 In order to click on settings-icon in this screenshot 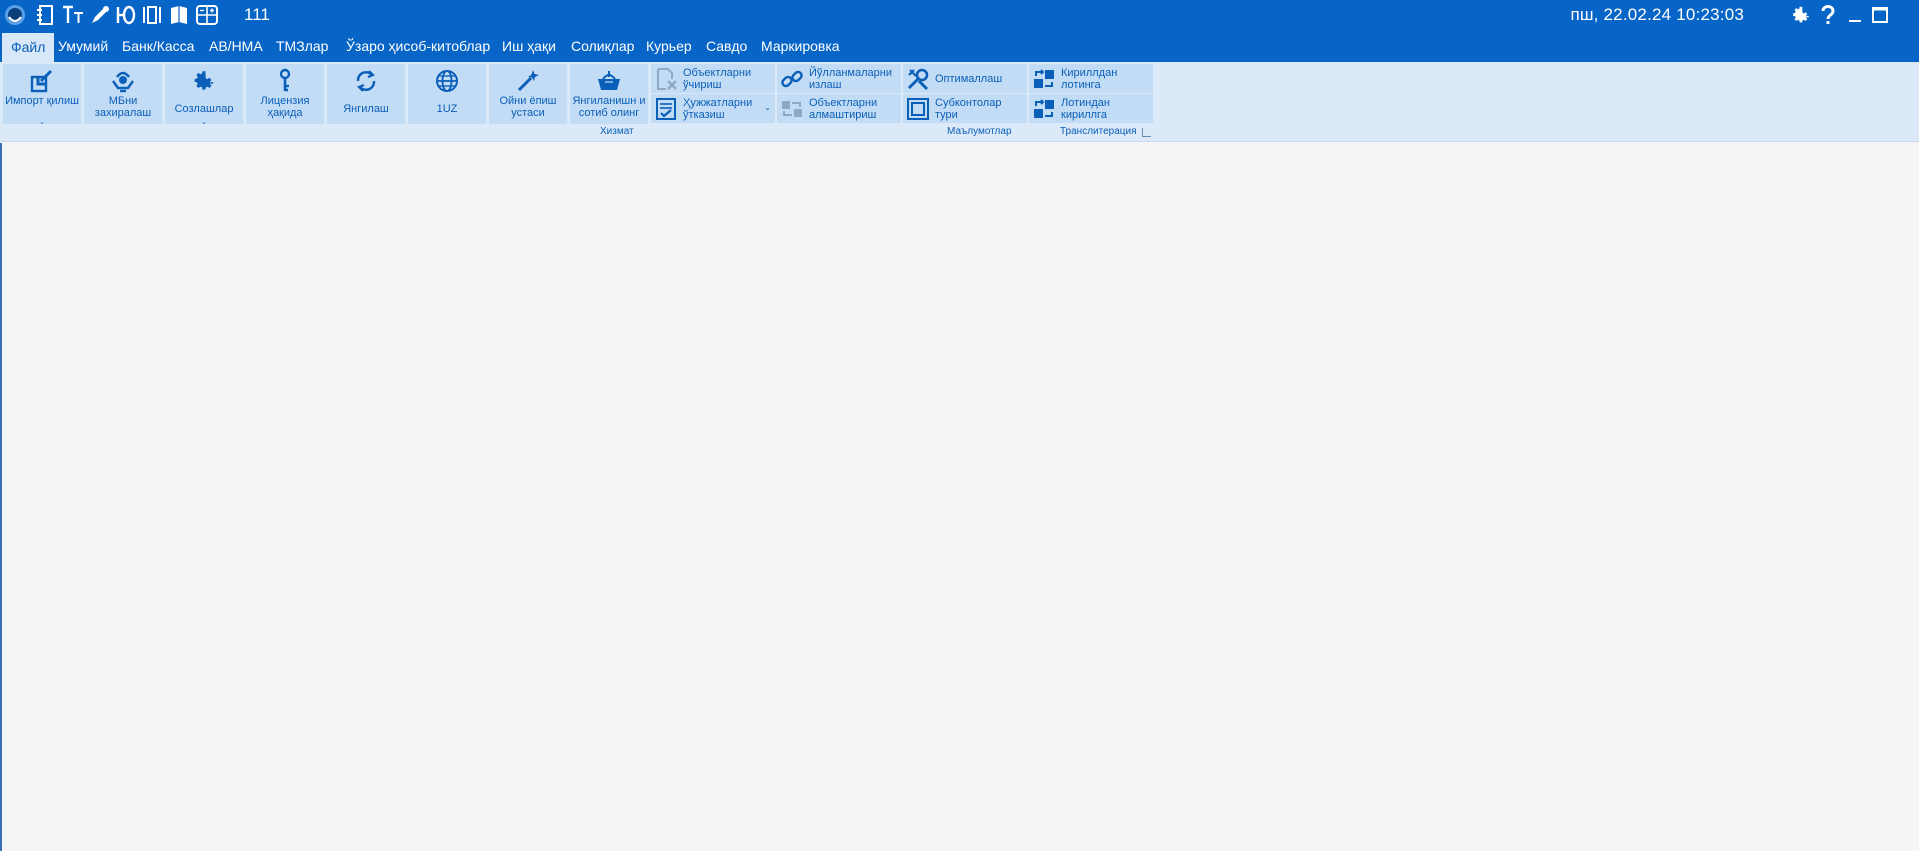, I will do `click(1801, 15)`.